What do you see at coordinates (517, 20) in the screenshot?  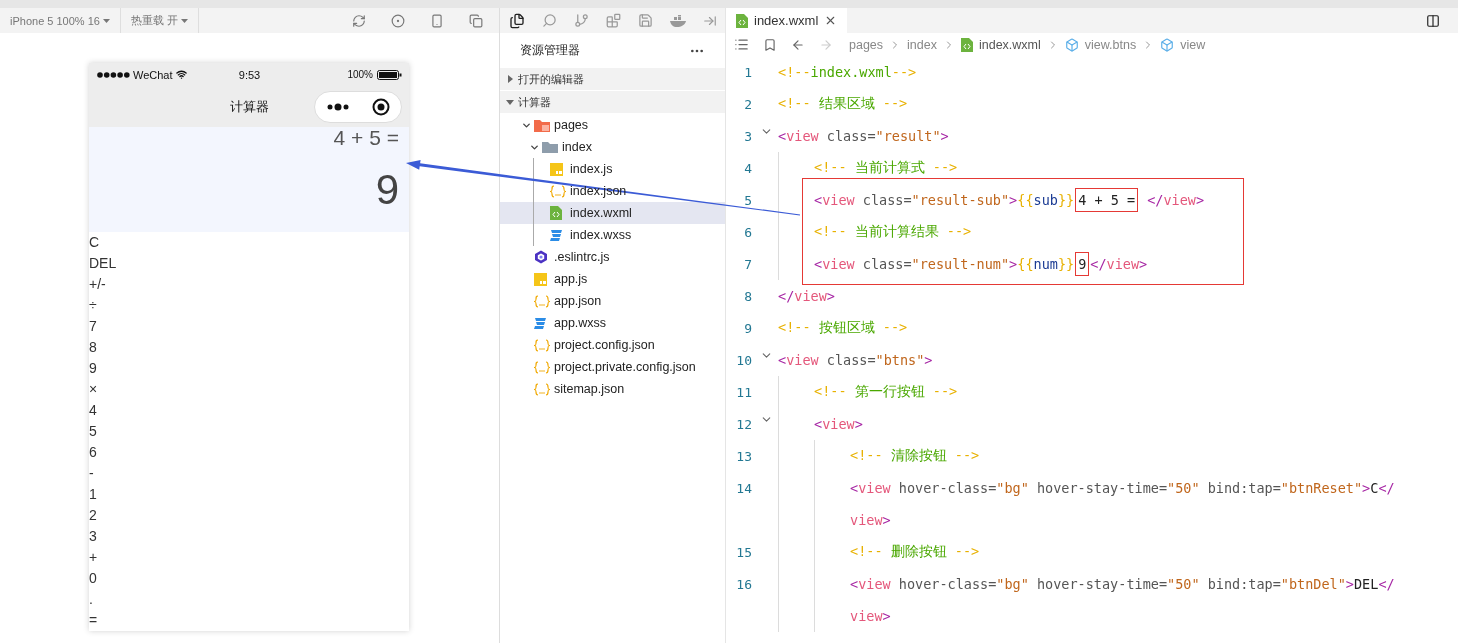 I see `files-icon` at bounding box center [517, 20].